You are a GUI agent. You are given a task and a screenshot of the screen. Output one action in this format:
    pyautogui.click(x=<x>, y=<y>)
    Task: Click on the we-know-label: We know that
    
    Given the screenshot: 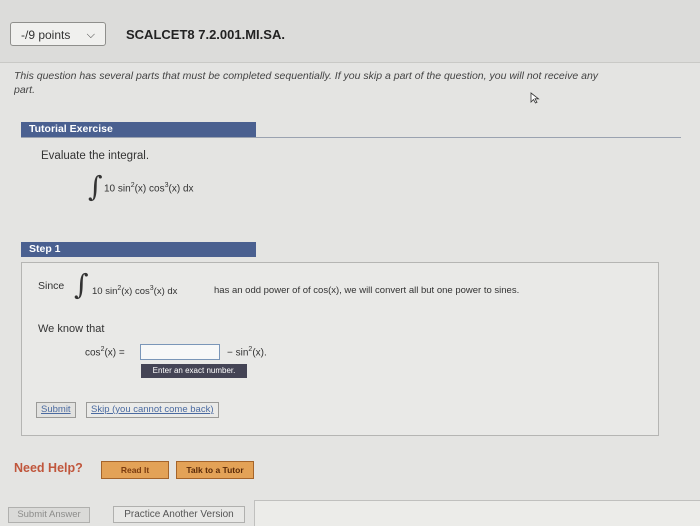 What is the action you would take?
    pyautogui.click(x=71, y=329)
    